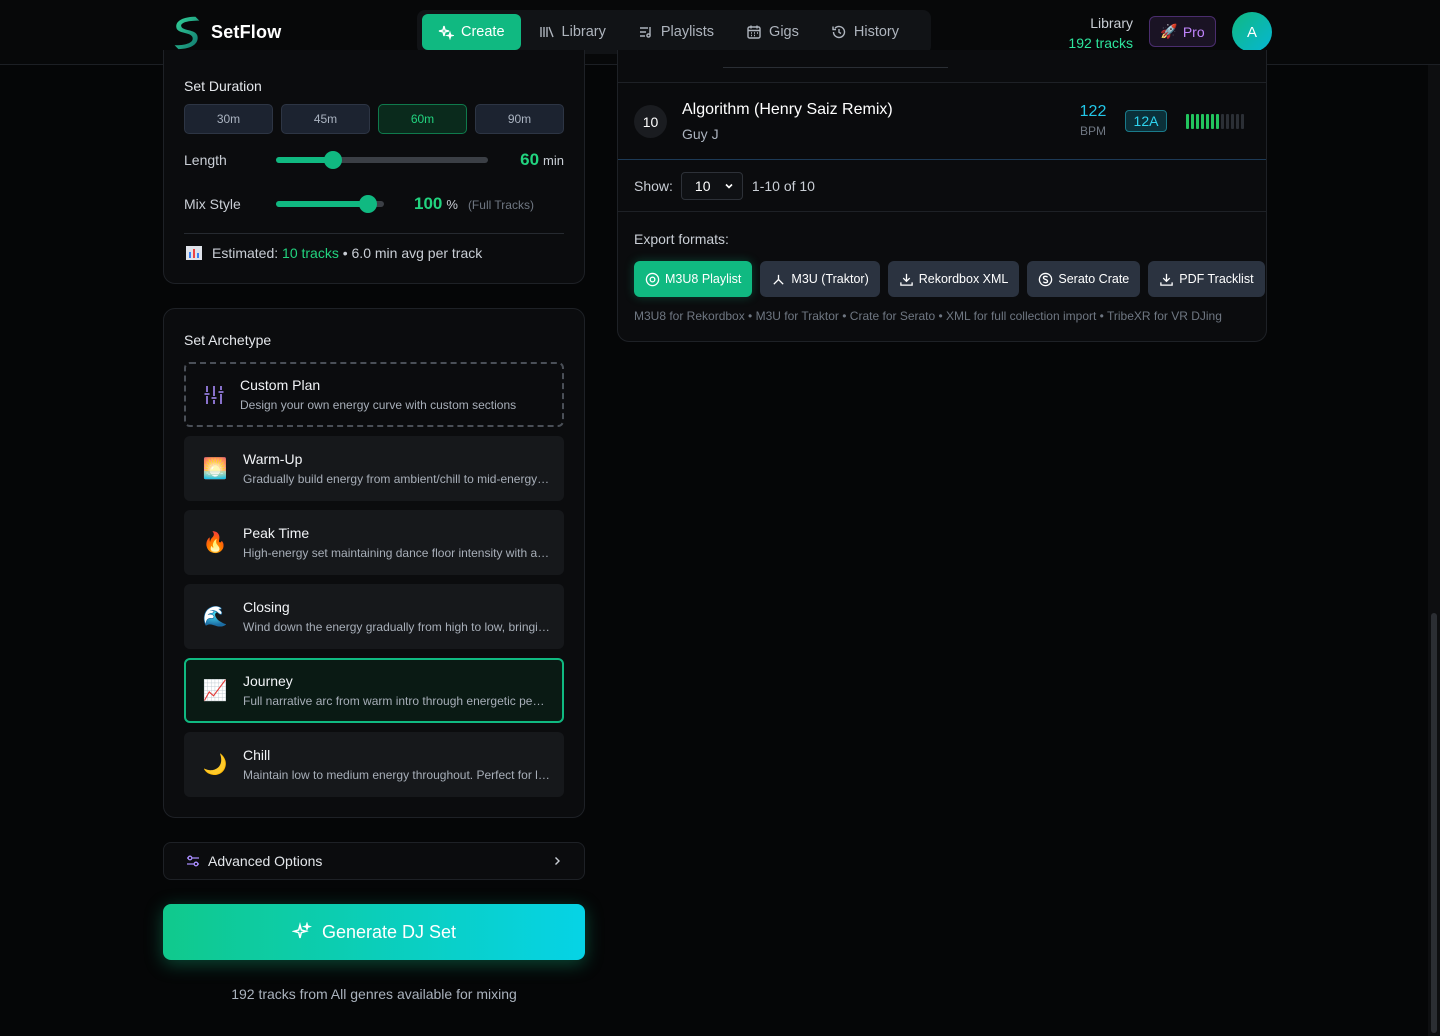 This screenshot has width=1440, height=1036. What do you see at coordinates (1216, 279) in the screenshot?
I see `export-label: PDF Tracklist` at bounding box center [1216, 279].